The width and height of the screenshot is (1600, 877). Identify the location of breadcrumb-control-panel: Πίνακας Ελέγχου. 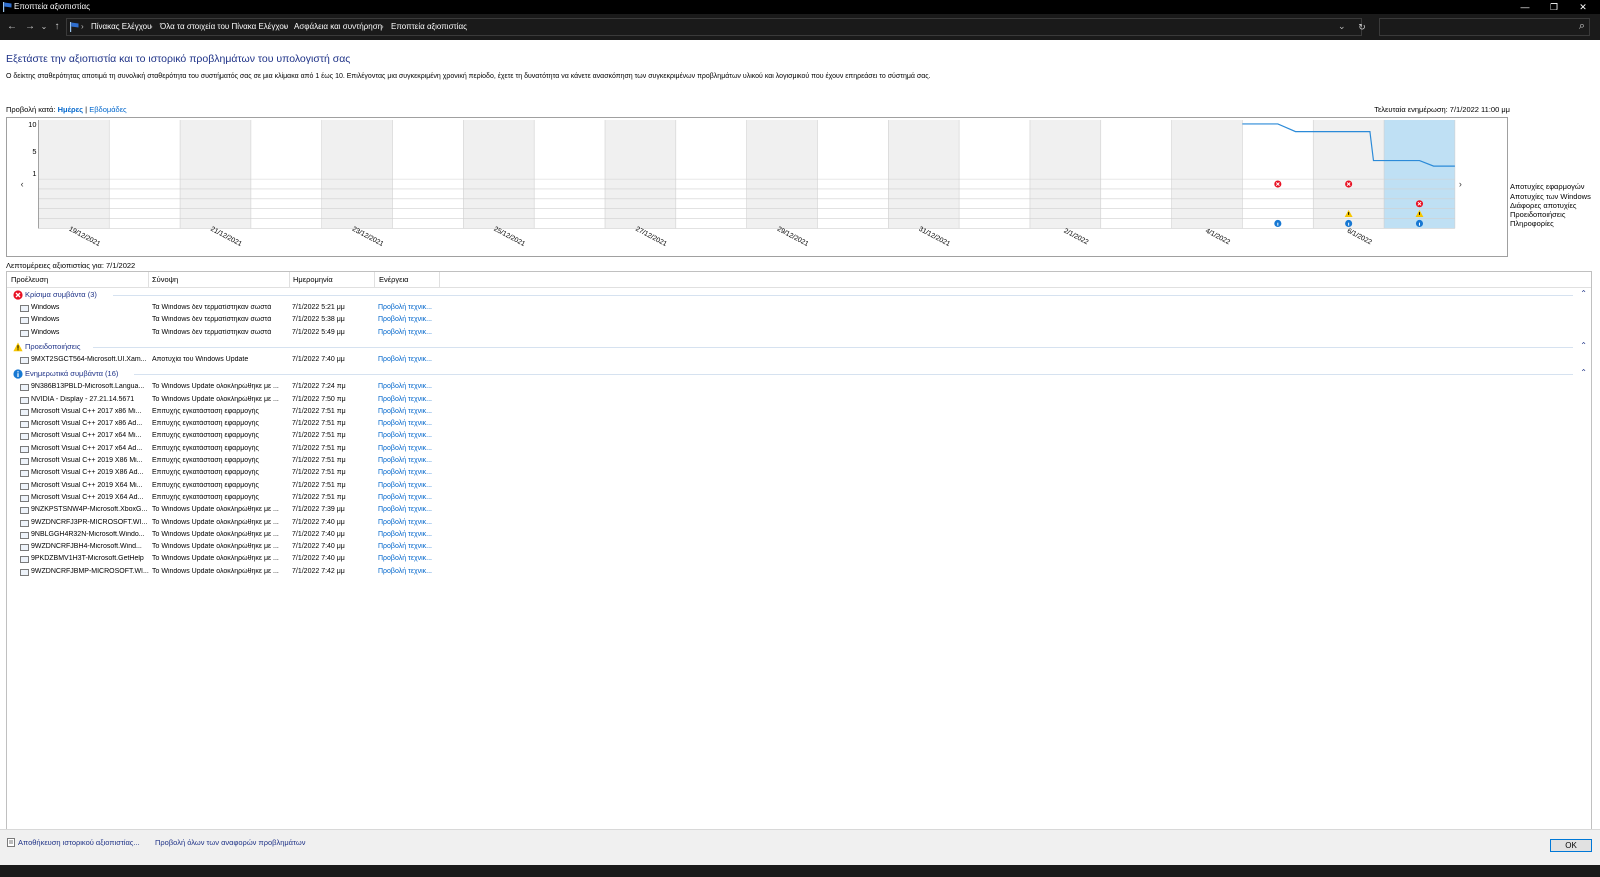
(121, 26).